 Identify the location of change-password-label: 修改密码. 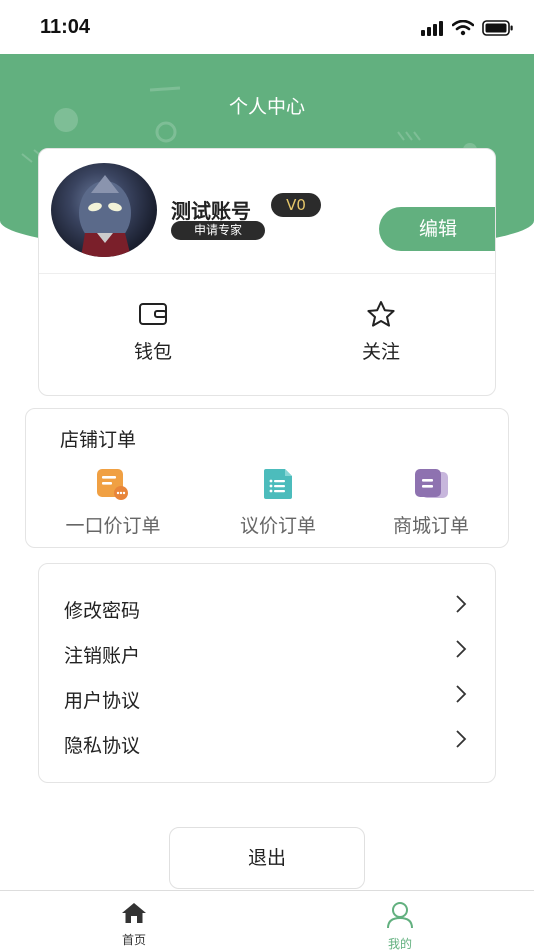
(102, 611).